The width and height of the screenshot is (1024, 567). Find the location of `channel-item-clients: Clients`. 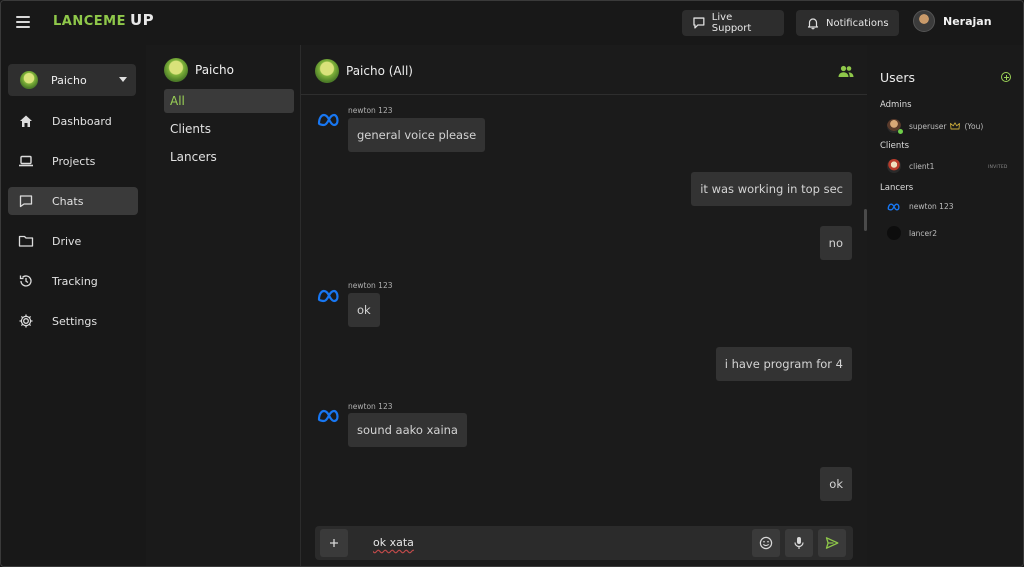

channel-item-clients: Clients is located at coordinates (229, 129).